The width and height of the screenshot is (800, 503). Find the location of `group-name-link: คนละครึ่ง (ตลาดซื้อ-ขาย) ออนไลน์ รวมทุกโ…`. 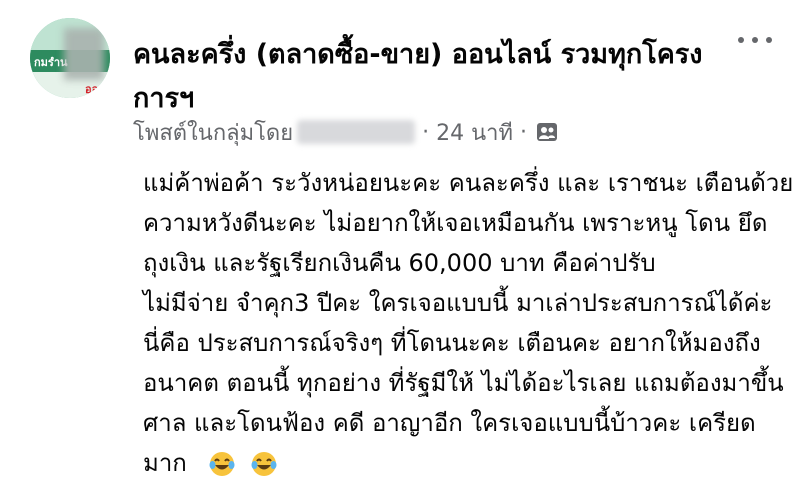

group-name-link: คนละครึ่ง (ตลาดซื้อ-ขาย) ออนไลน์ รวมทุกโ… is located at coordinates (428, 77).